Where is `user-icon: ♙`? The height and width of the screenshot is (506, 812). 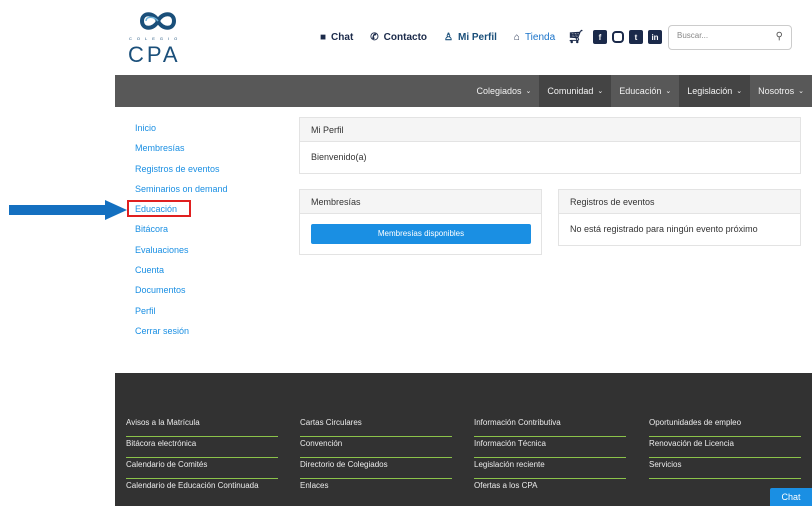
user-icon: ♙ is located at coordinates (448, 37).